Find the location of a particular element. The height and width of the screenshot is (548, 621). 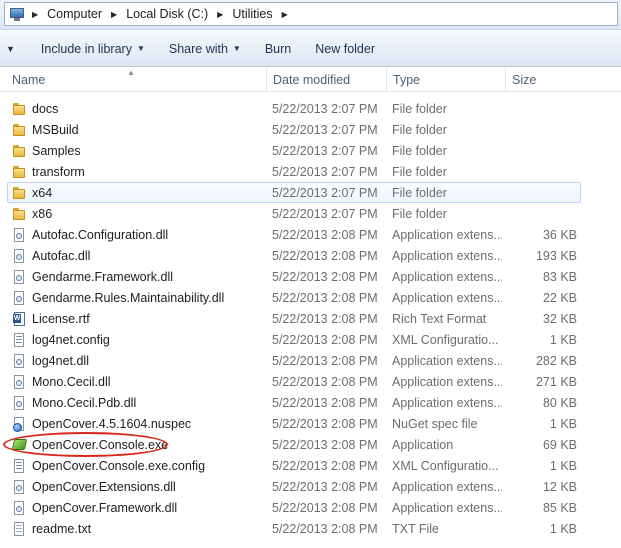

header-date-label: Date modified is located at coordinates (312, 80).